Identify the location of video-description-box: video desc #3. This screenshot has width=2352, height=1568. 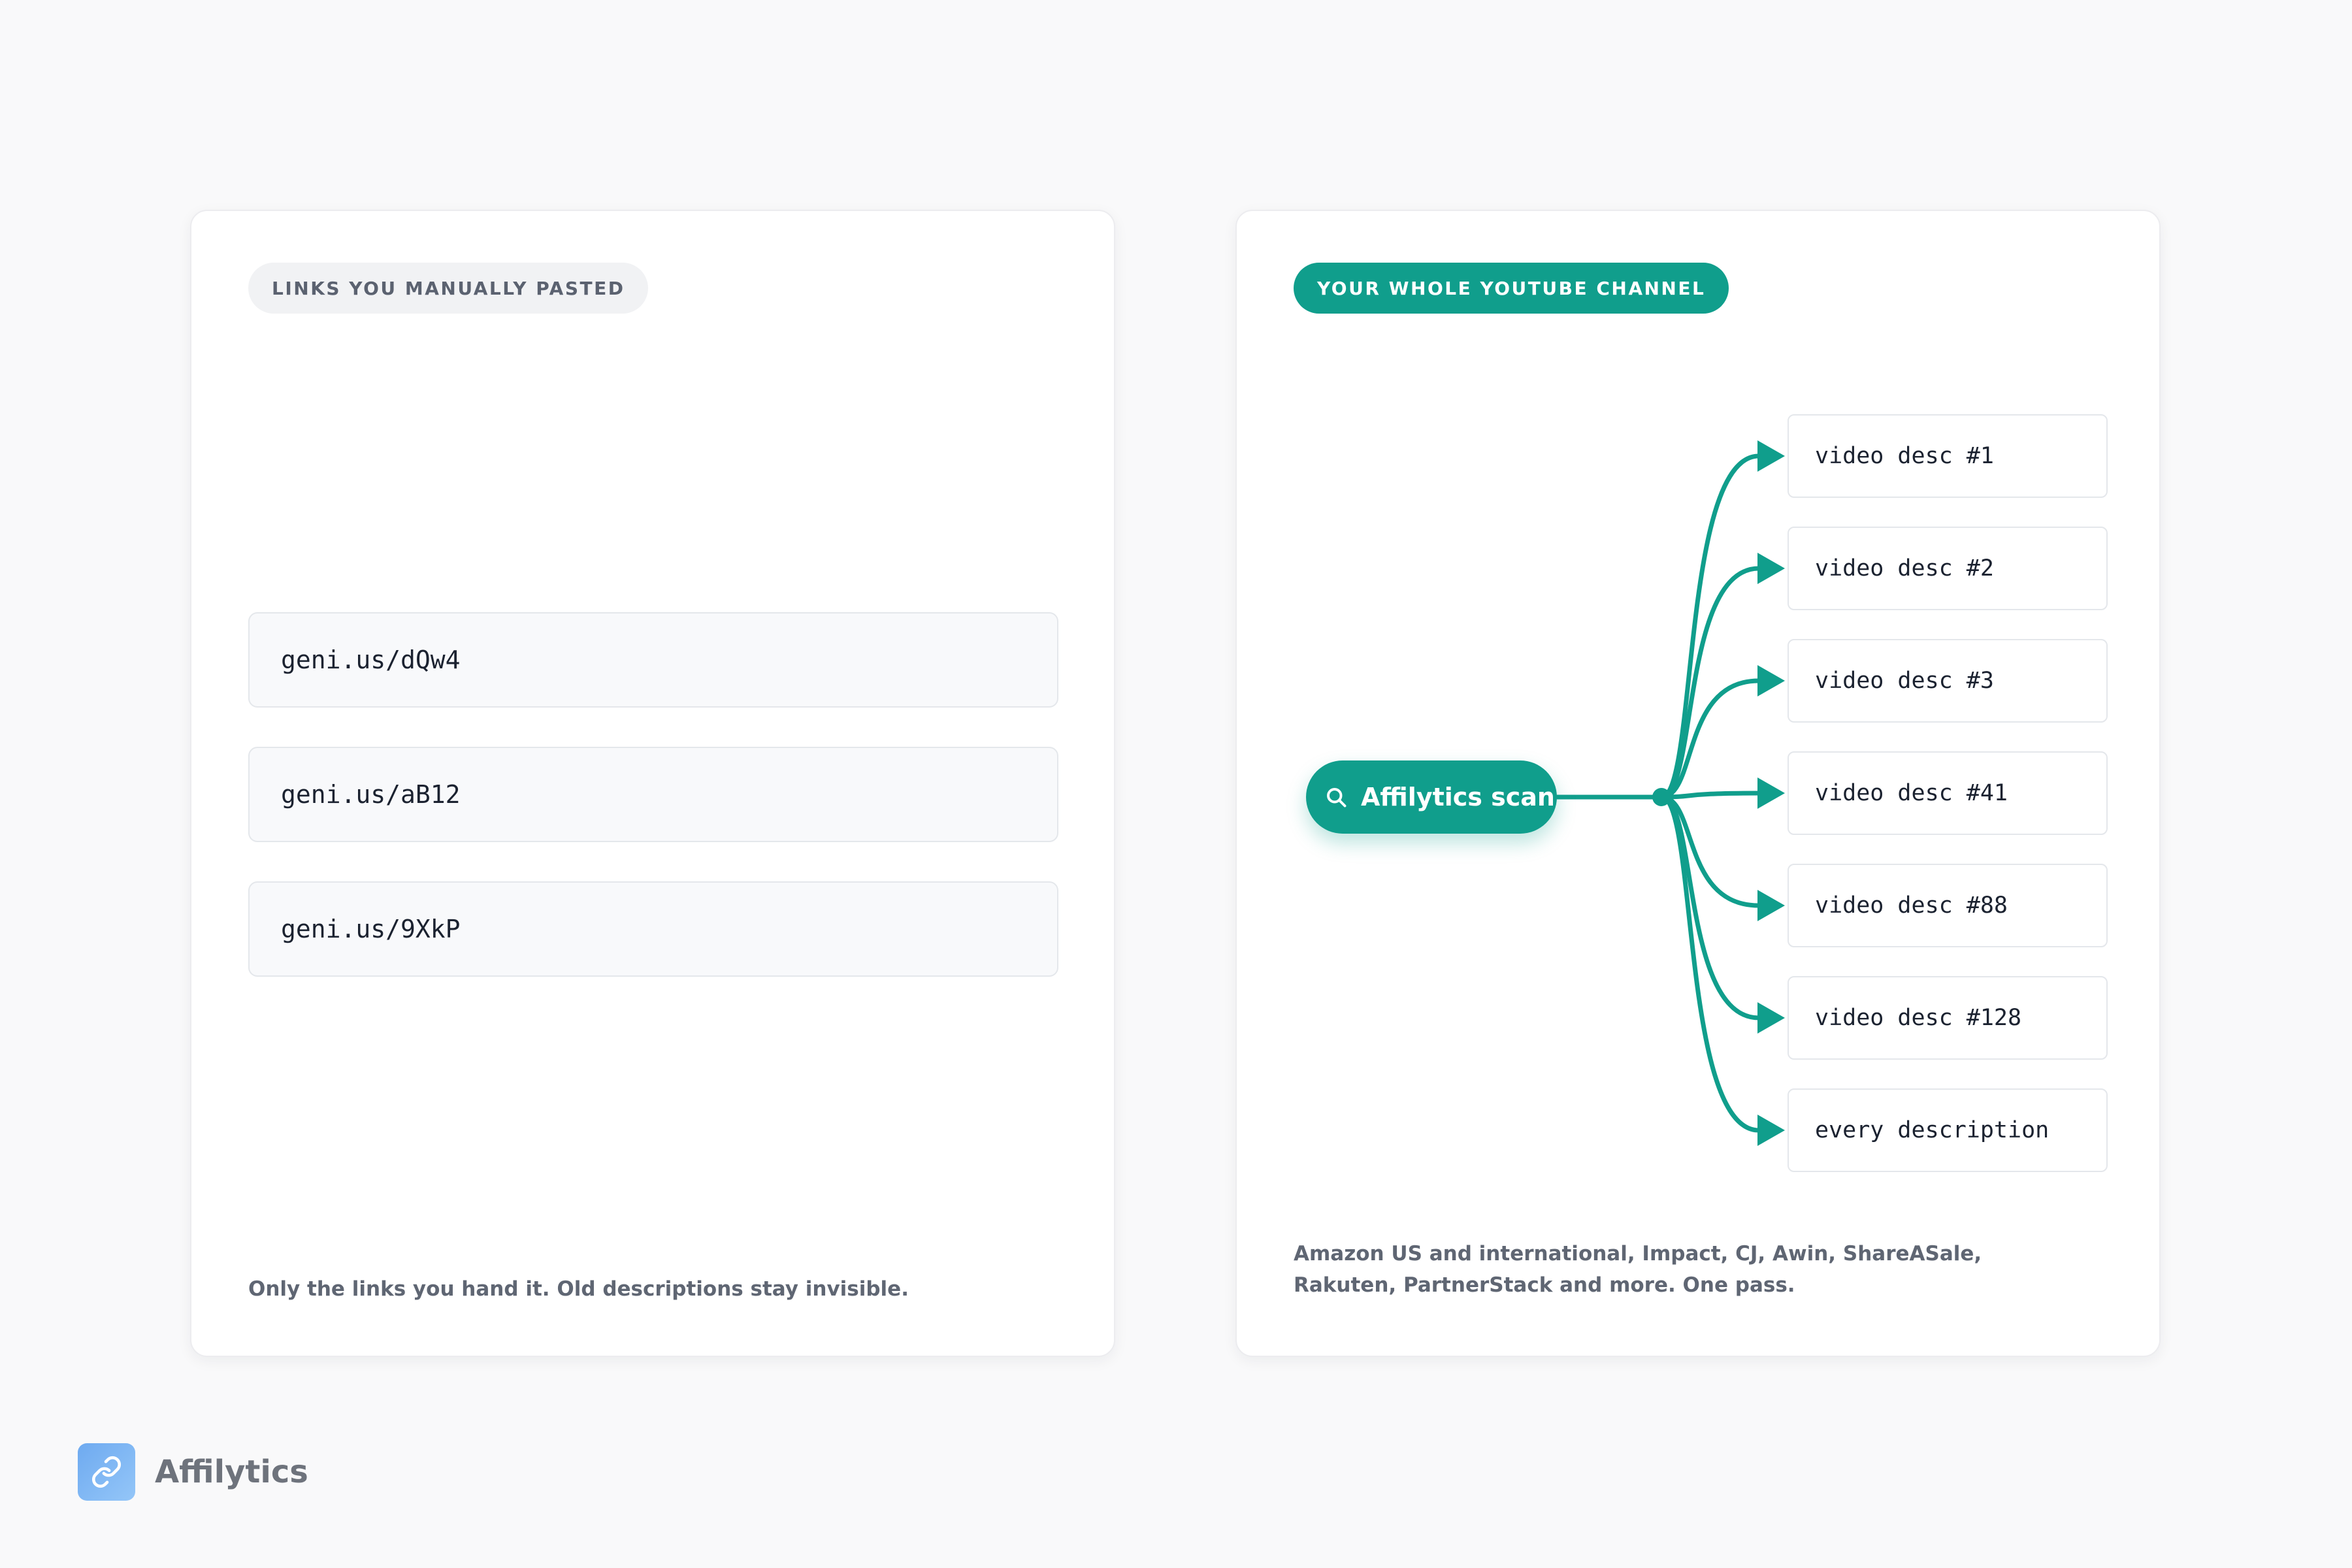
(1948, 681).